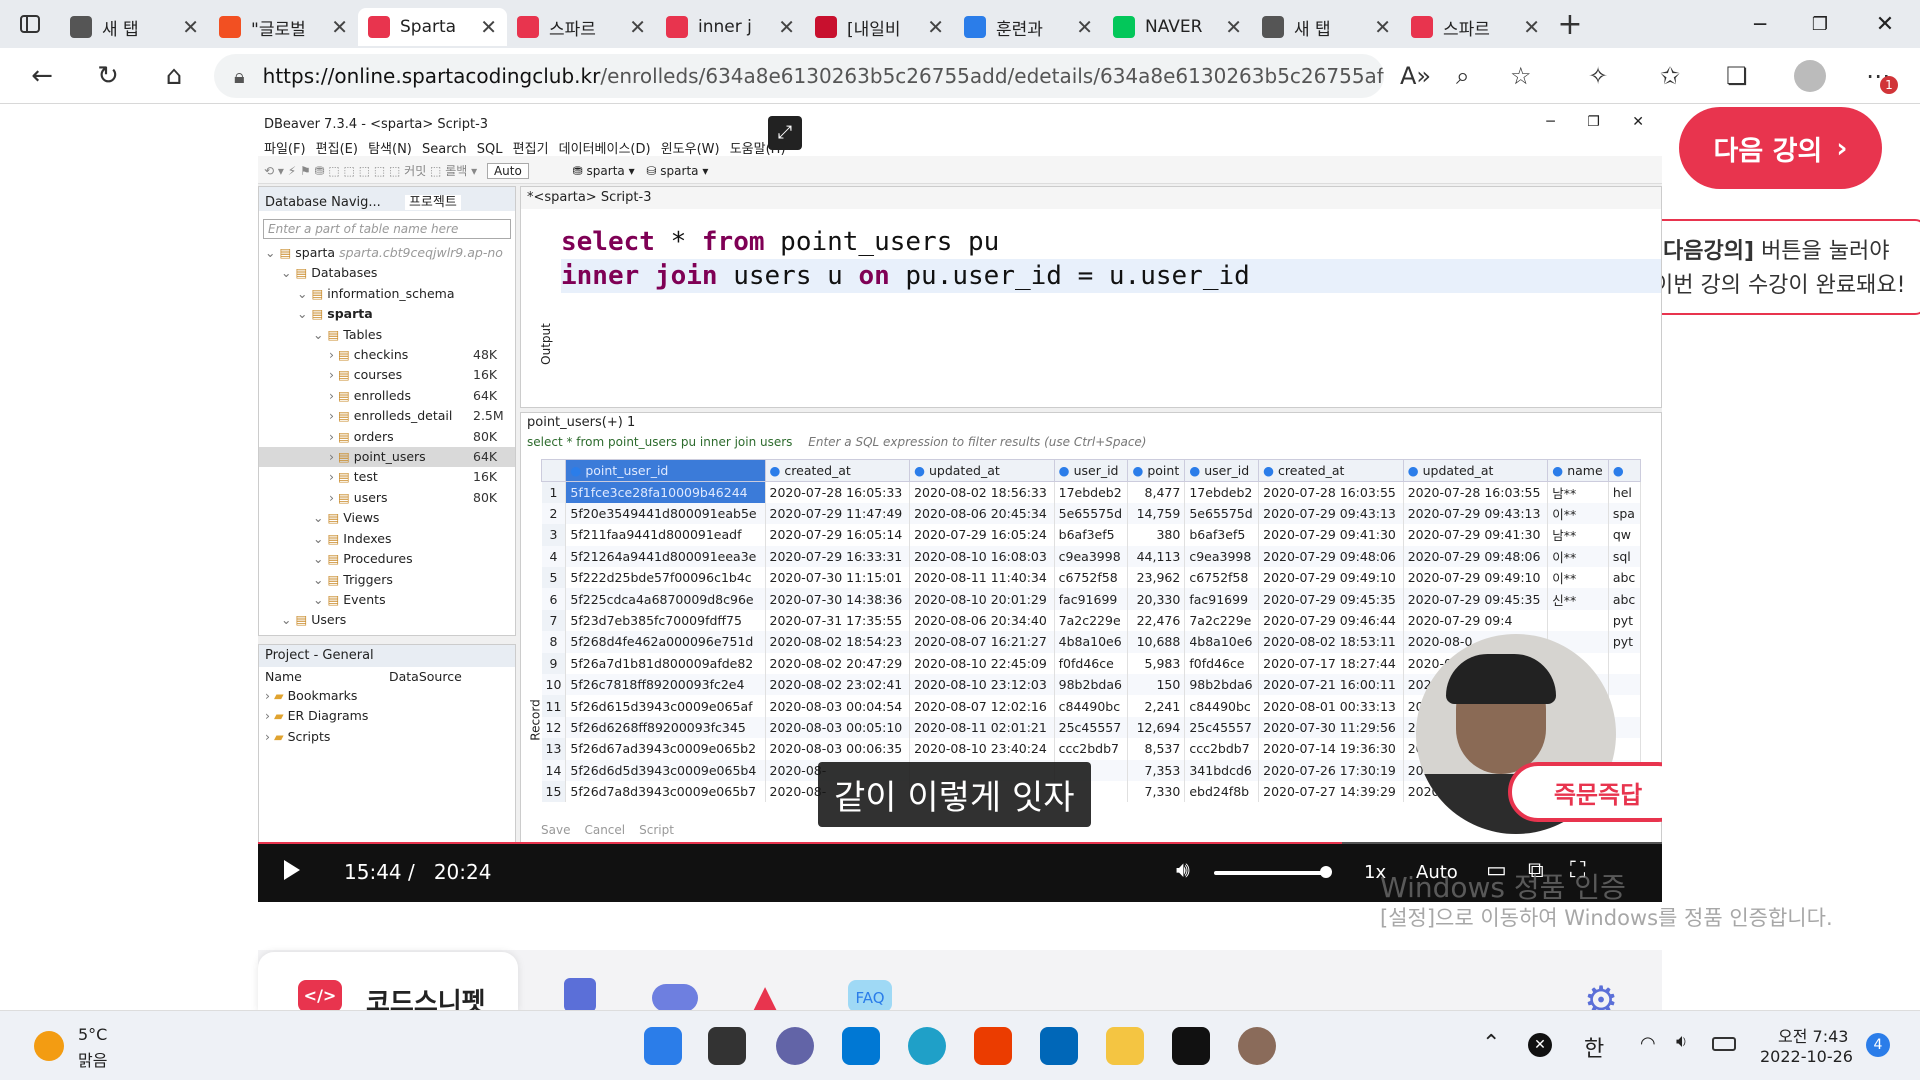 This screenshot has height=1080, width=1920. What do you see at coordinates (1813, 1035) in the screenshot?
I see `clock-time: 오전 7:43` at bounding box center [1813, 1035].